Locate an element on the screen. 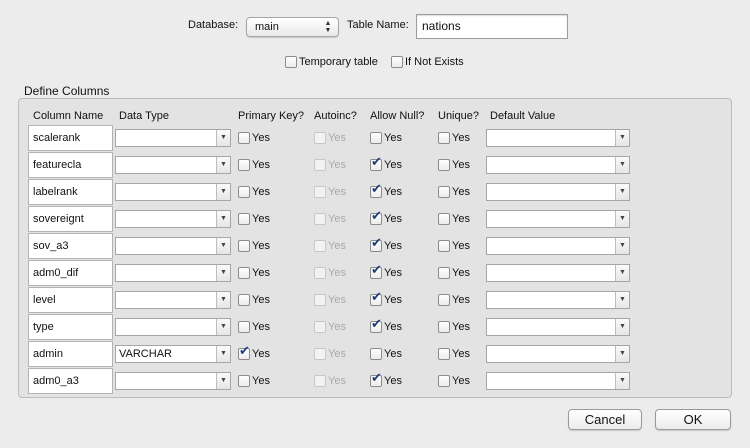 Image resolution: width=750 pixels, height=448 pixels. temporary-table-option: Temporary table is located at coordinates (331, 62).